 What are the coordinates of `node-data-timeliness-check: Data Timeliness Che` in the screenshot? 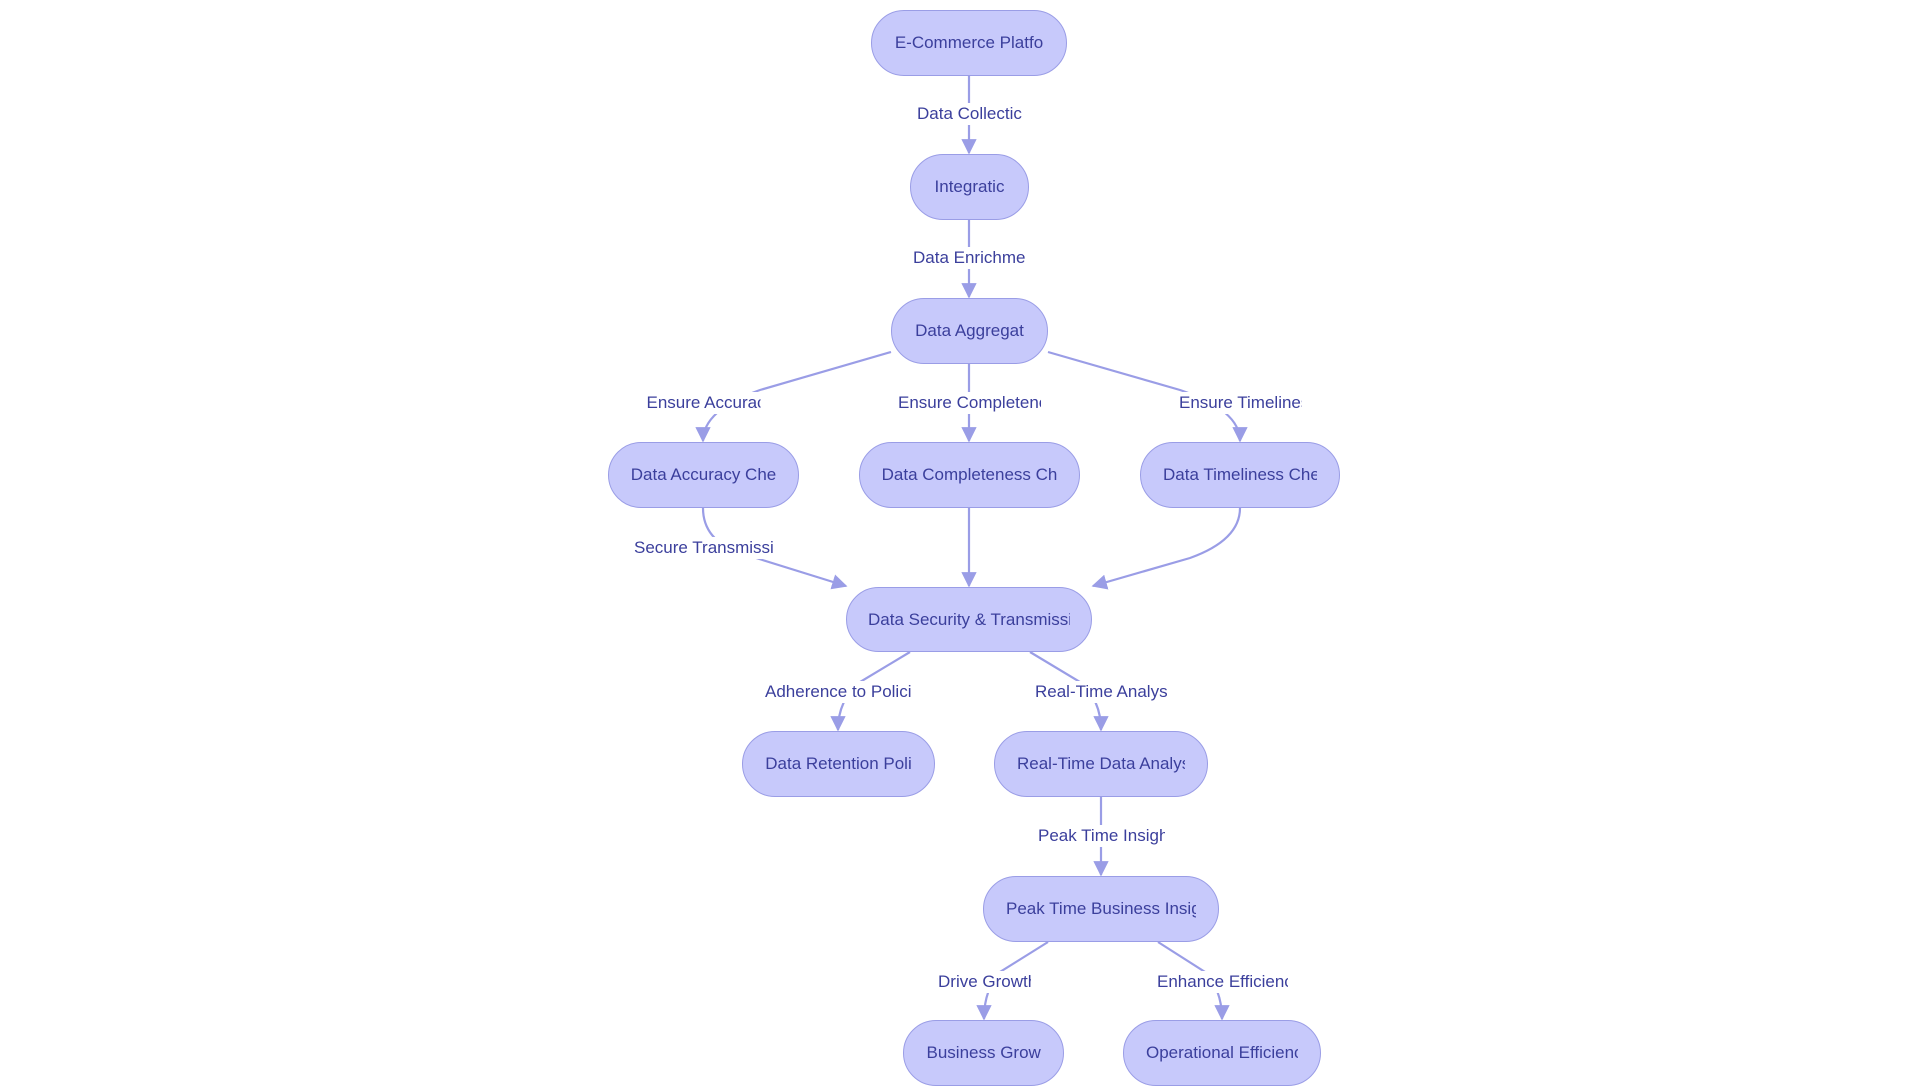 It's located at (1240, 475).